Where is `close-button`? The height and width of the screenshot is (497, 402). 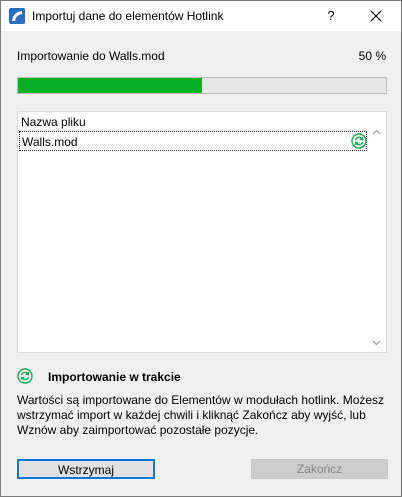
close-button is located at coordinates (376, 16).